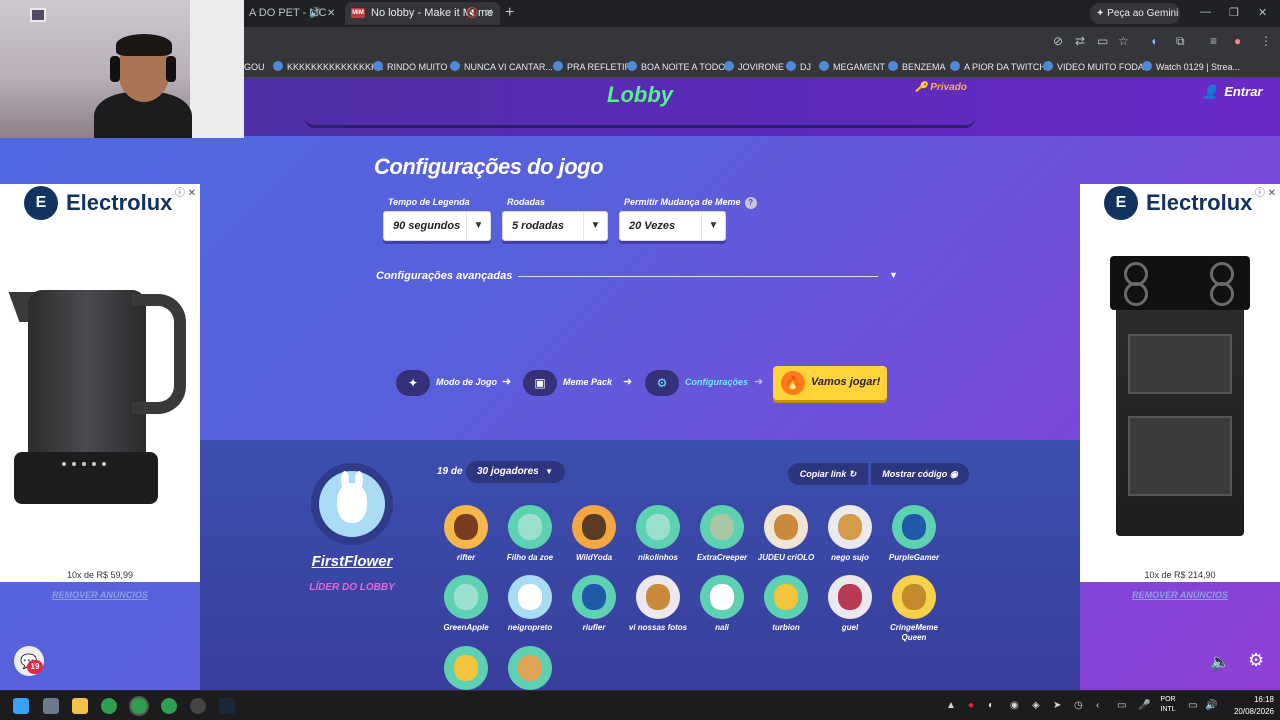 The height and width of the screenshot is (720, 1280). Describe the element at coordinates (1102, 41) in the screenshot. I see `cast-icon: ▭` at that location.